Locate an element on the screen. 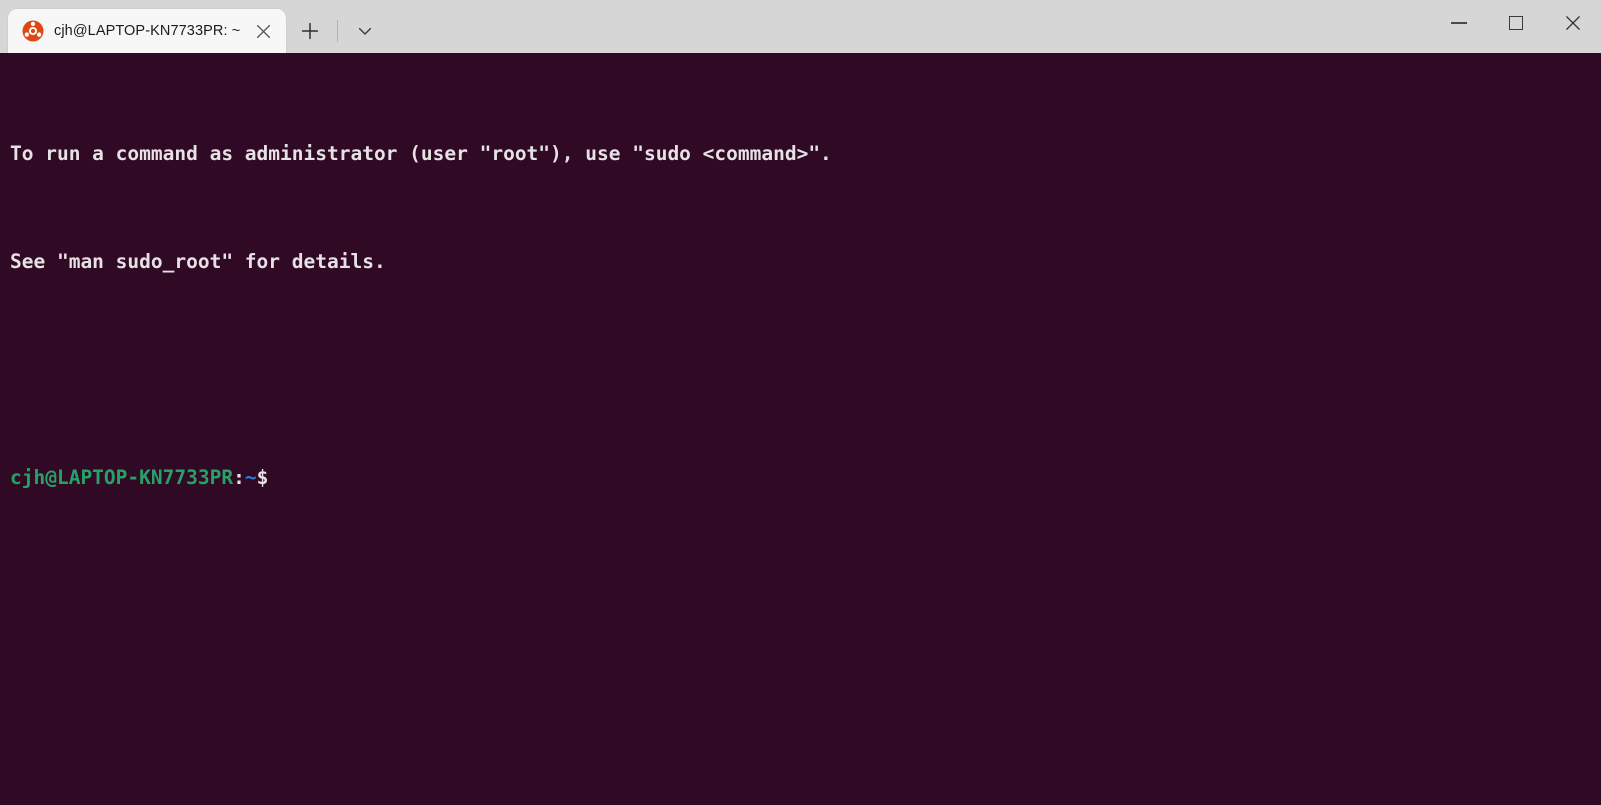 The width and height of the screenshot is (1601, 805). tab-active: cjh@LAPTOP-KN7733PR: ~ is located at coordinates (147, 31).